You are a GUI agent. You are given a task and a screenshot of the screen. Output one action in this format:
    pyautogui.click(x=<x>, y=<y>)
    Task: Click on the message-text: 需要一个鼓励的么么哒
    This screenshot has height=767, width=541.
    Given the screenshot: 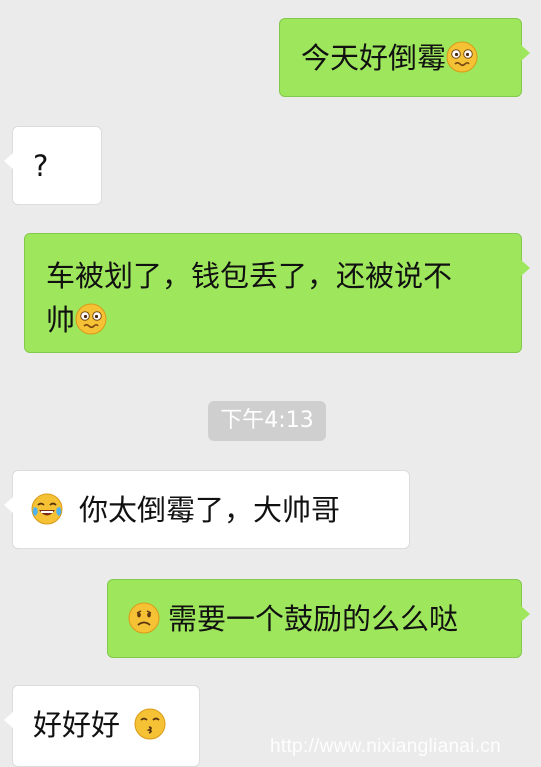 What is the action you would take?
    pyautogui.click(x=313, y=619)
    